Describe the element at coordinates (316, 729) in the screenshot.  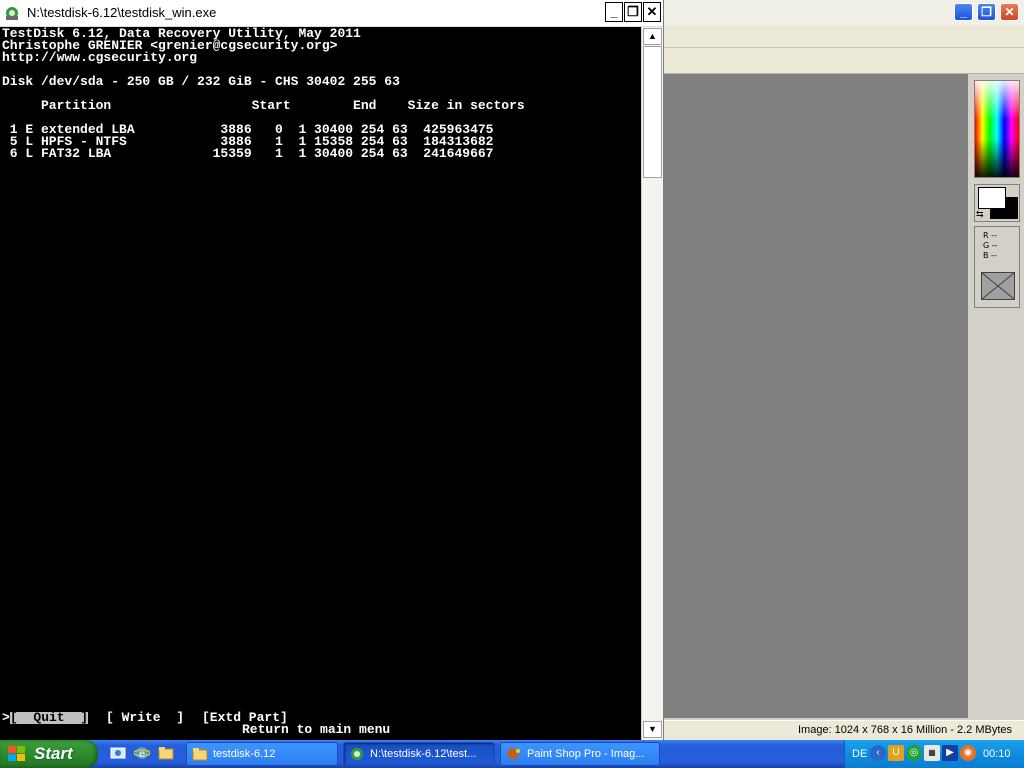
I see `menu-hint: Return to main menu` at that location.